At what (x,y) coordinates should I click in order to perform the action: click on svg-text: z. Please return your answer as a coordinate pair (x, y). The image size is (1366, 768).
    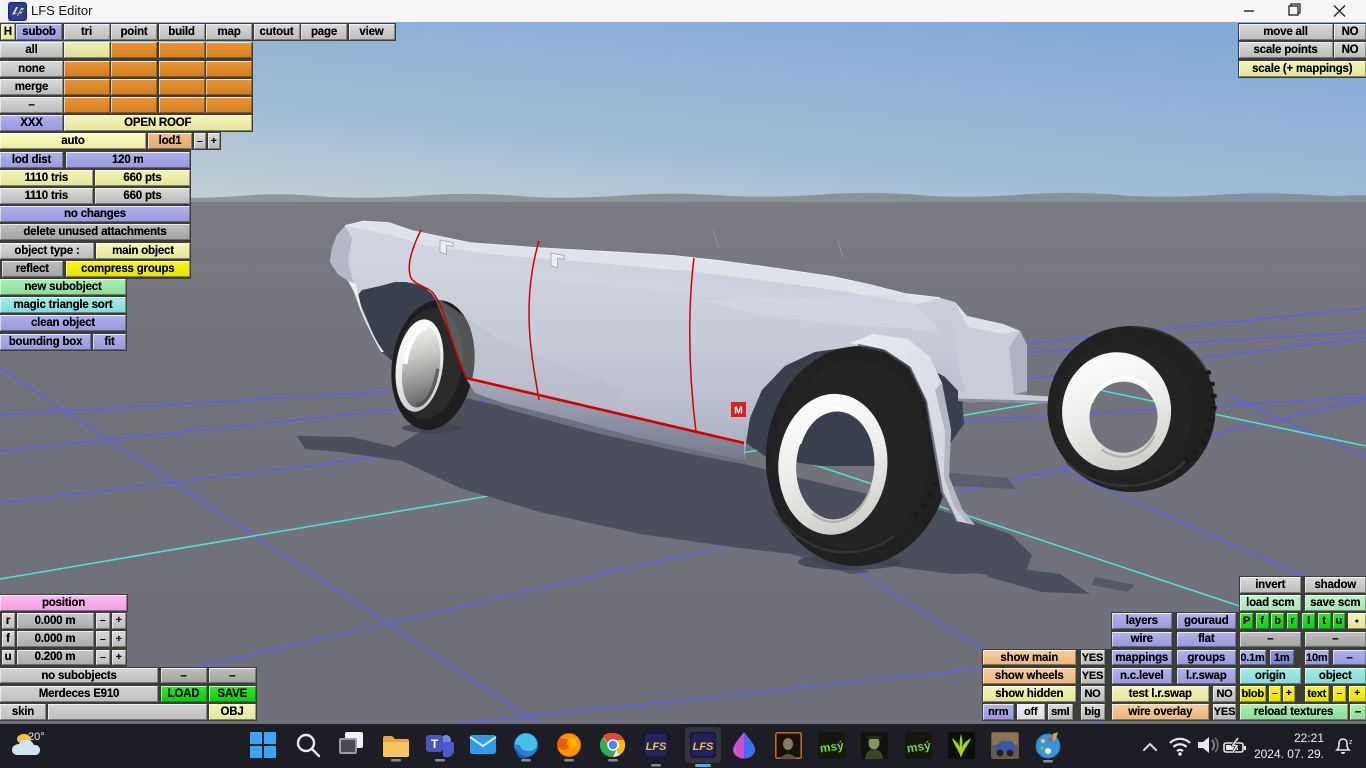
    Looking at the image, I should click on (1351, 742).